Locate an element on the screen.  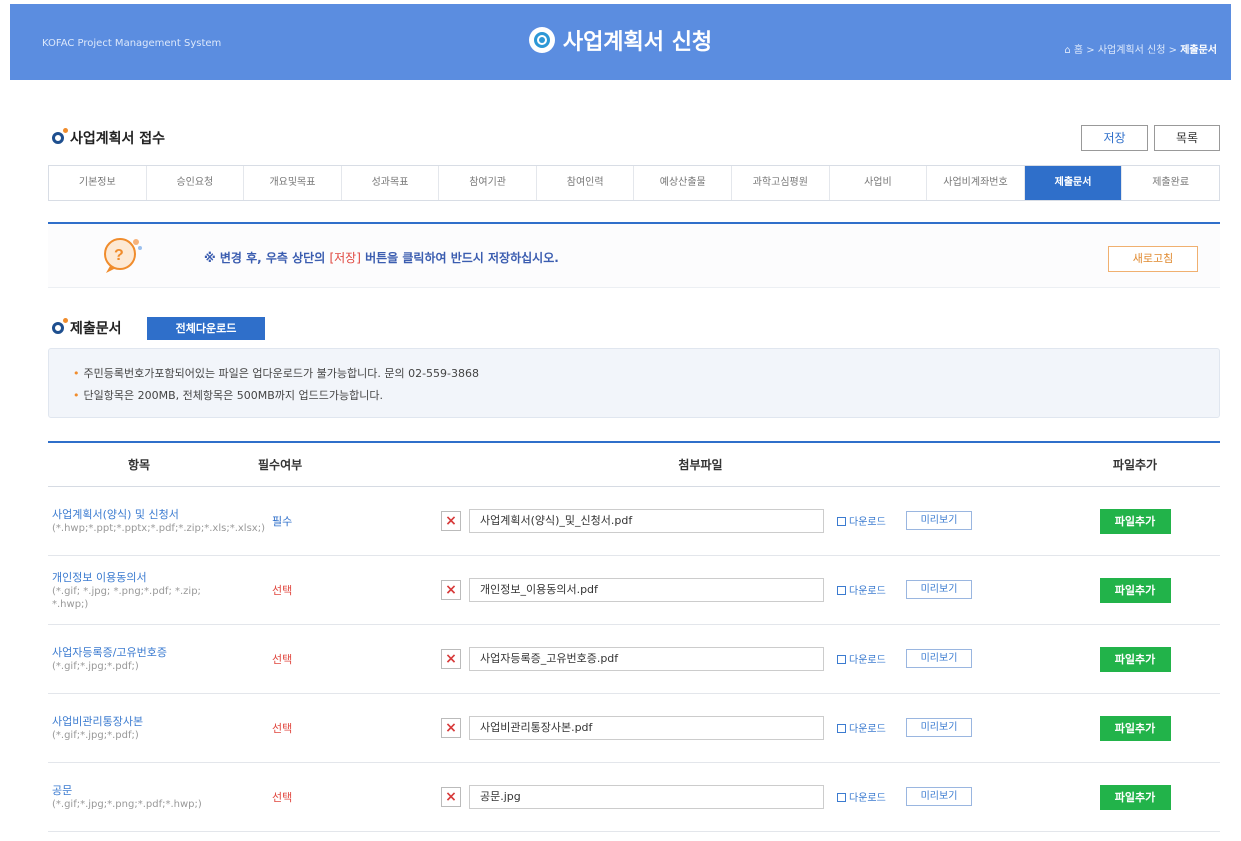
section-title-application: 사업계획서 접수 is located at coordinates (108, 138).